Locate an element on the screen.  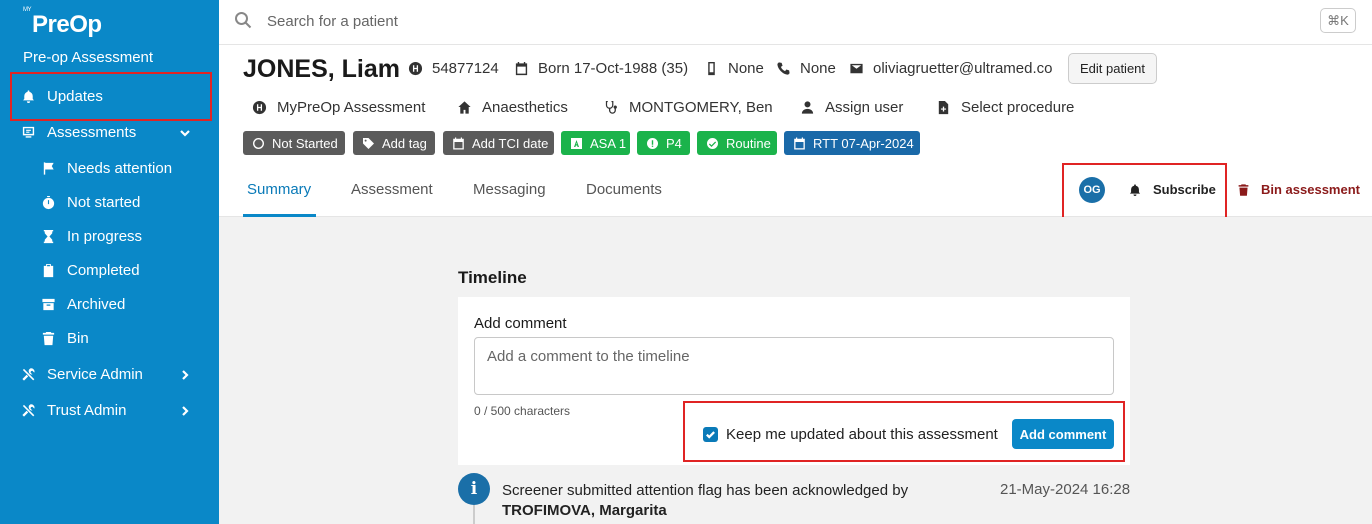
comment-label: Add comment is located at coordinates (520, 323).